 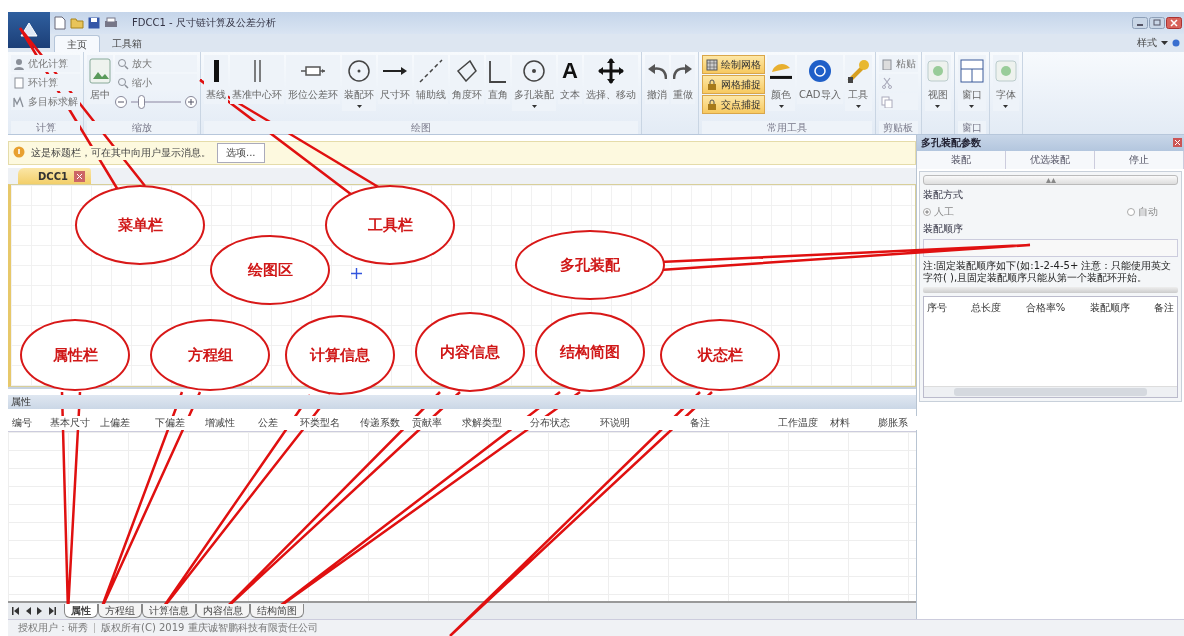 What do you see at coordinates (156, 82) in the screenshot?
I see `ribbon-button: 缩小` at bounding box center [156, 82].